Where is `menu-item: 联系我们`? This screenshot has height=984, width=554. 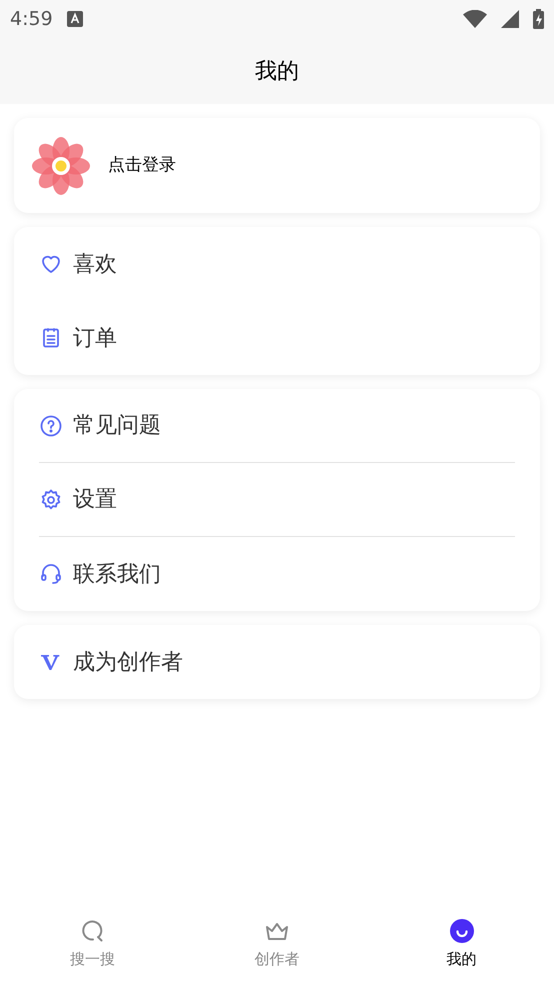
menu-item: 联系我们 is located at coordinates (277, 574).